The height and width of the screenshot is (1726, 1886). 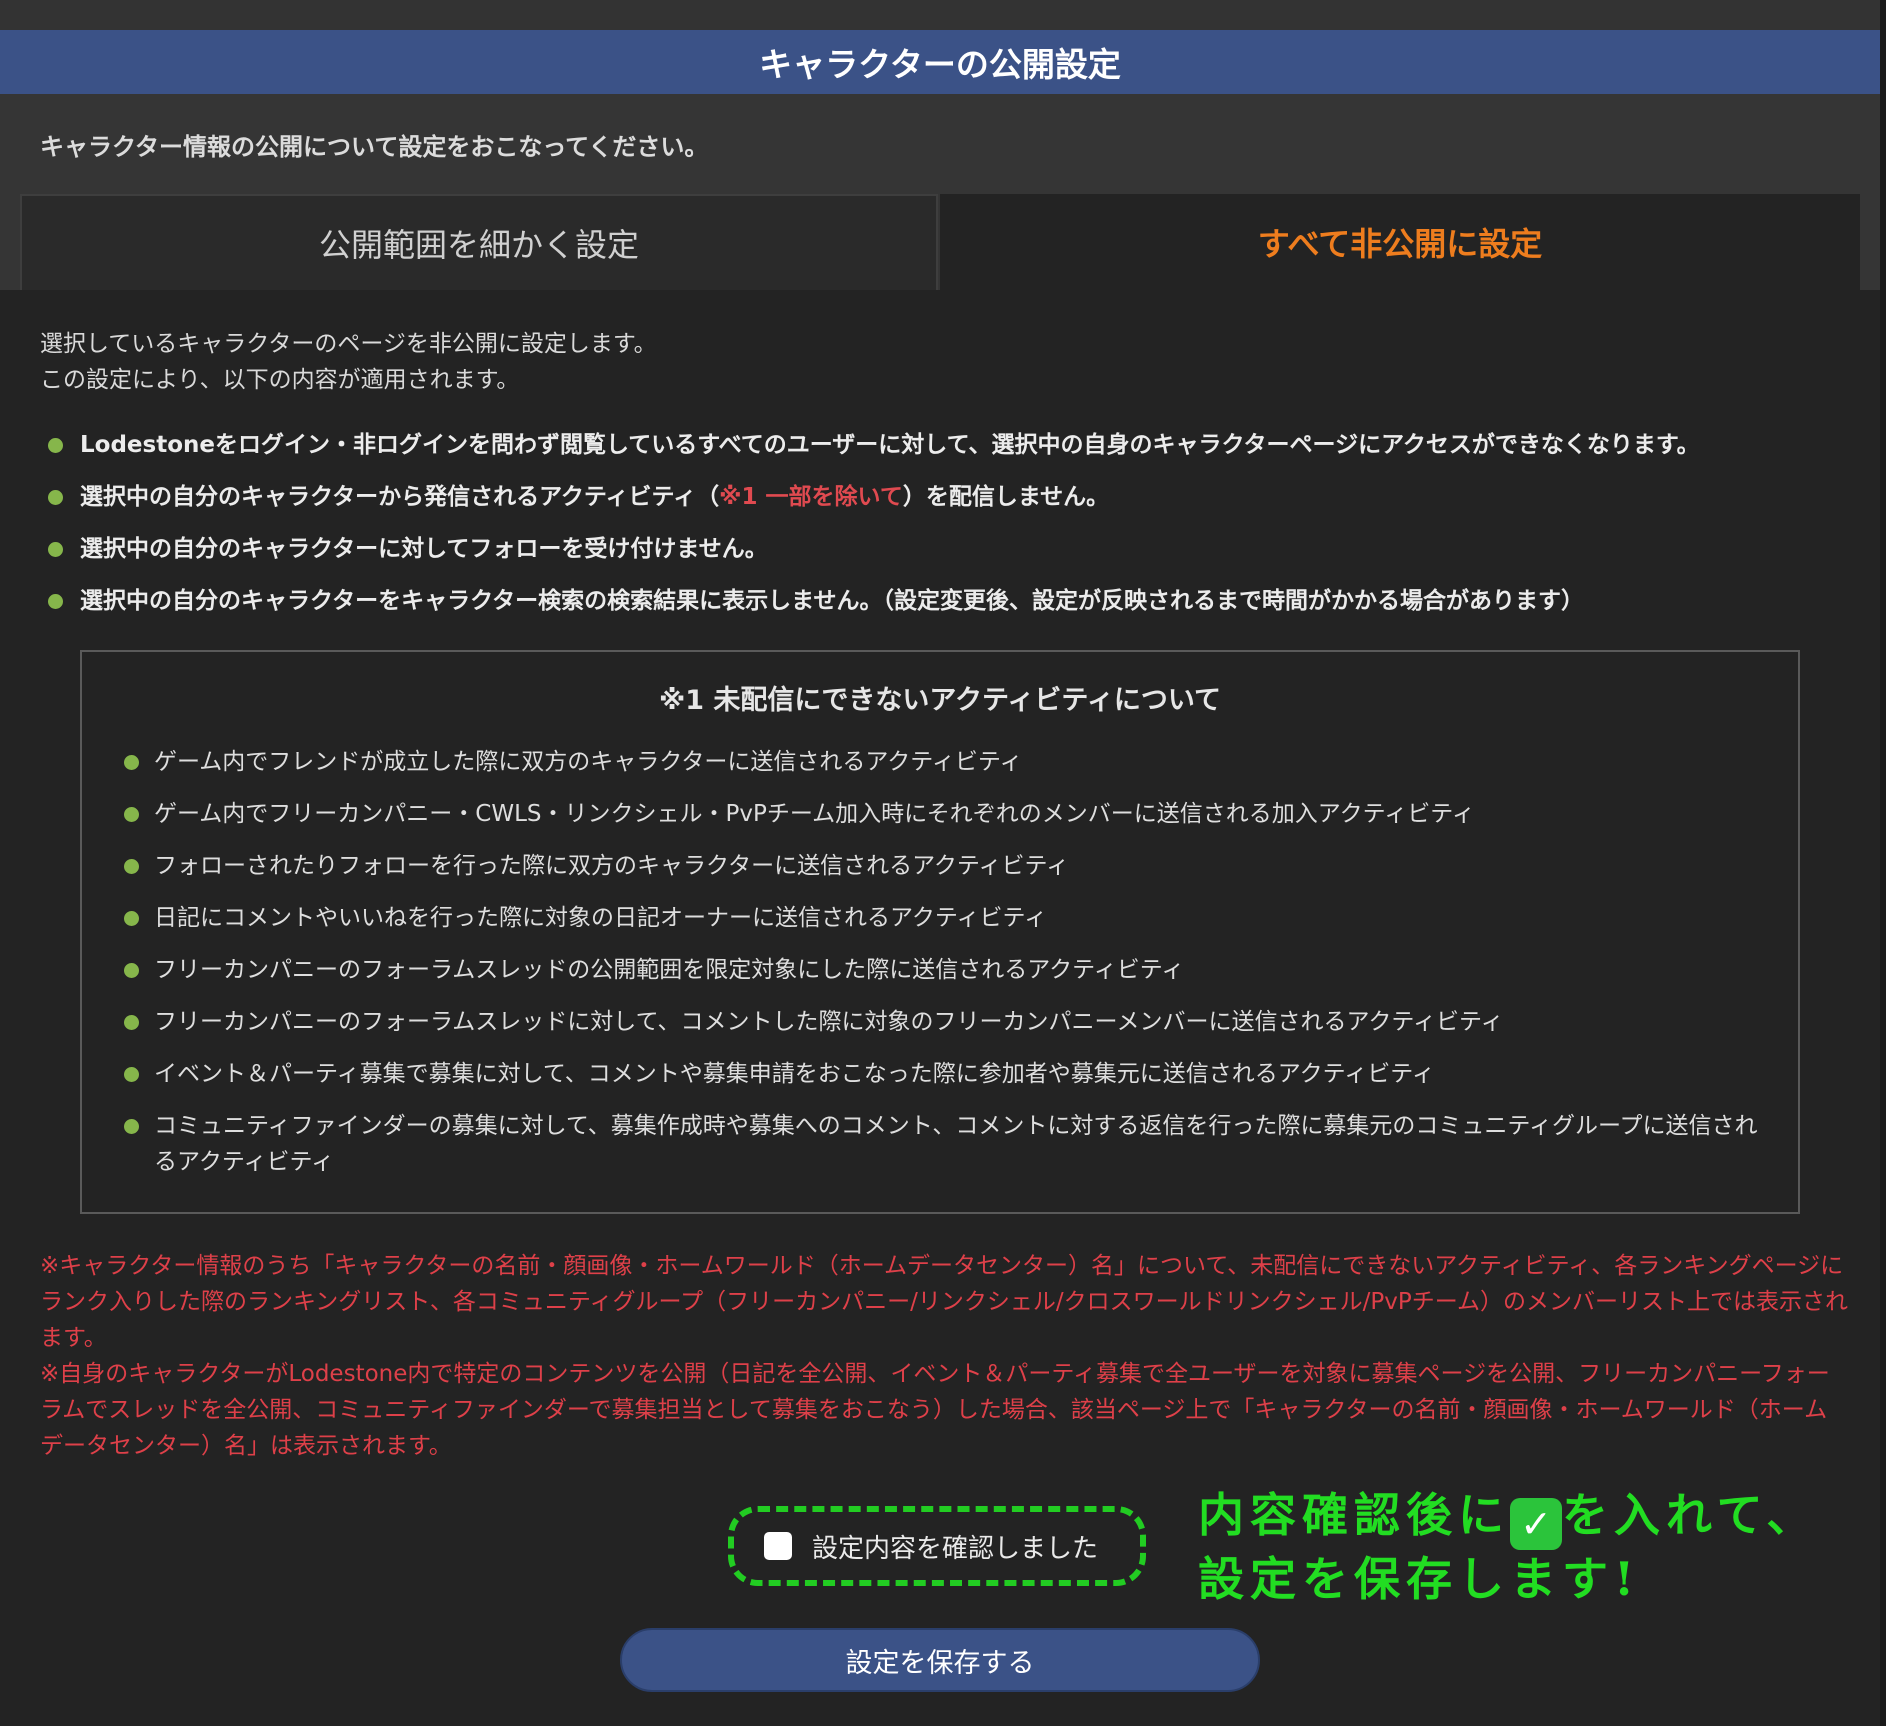 What do you see at coordinates (374, 147) in the screenshot?
I see `lead-text: キャラクター情報の公開について設定をおこなってください。` at bounding box center [374, 147].